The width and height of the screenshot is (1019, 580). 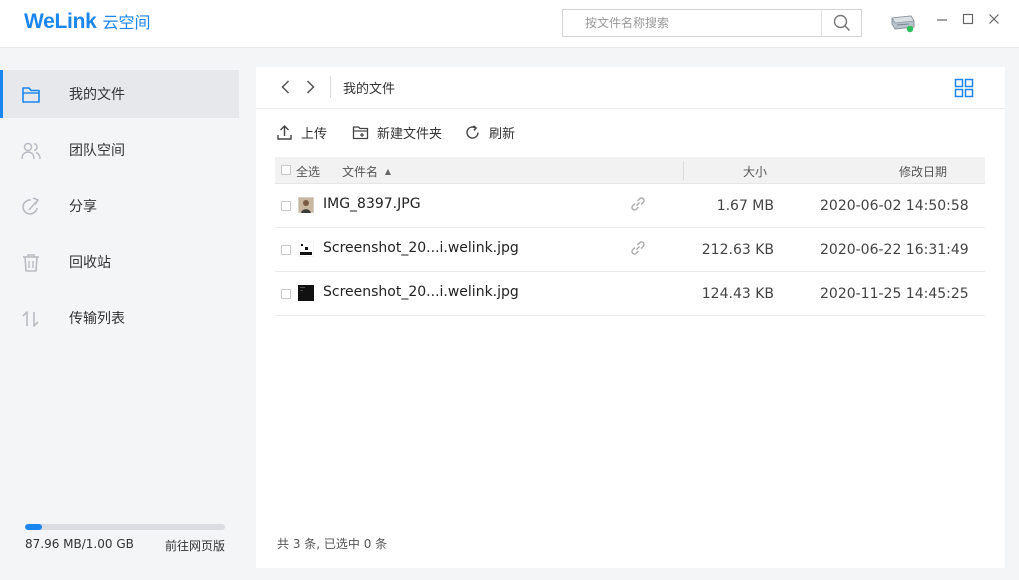 I want to click on select-all-checkbox, so click(x=286, y=170).